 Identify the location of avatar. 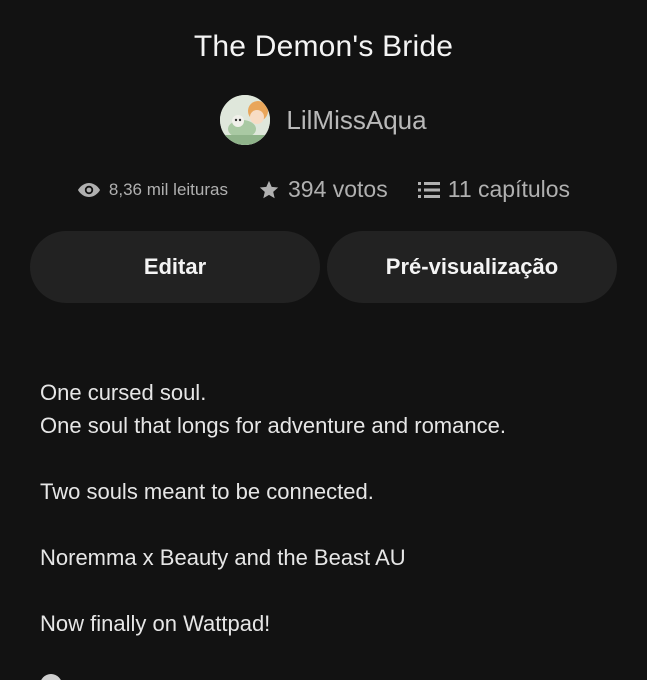
(245, 120).